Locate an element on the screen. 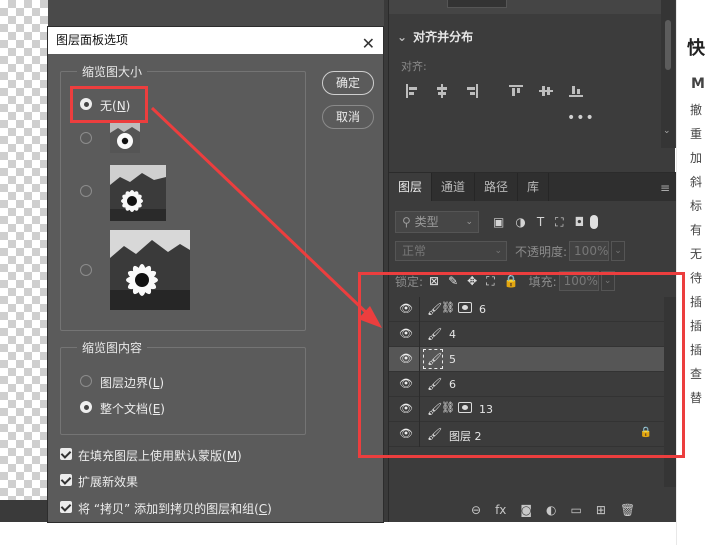 Image resolution: width=705 pixels, height=545 pixels. thumb-small-image is located at coordinates (125, 138).